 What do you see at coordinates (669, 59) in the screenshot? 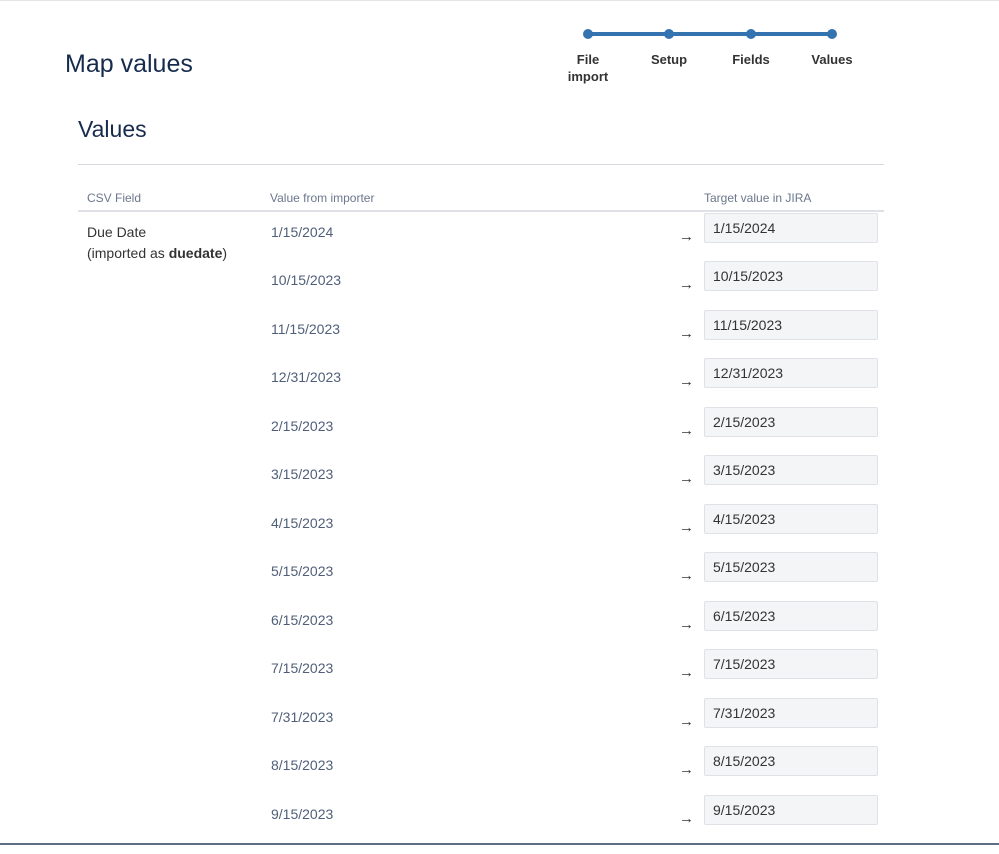
I see `progress-step-label: Setup` at bounding box center [669, 59].